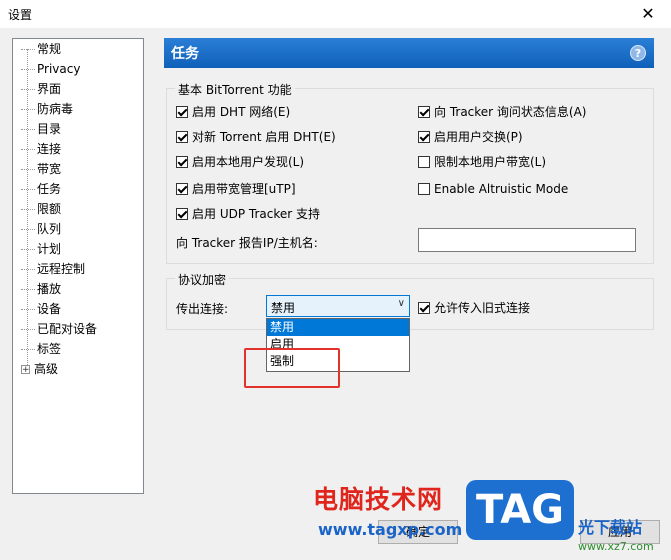 The width and height of the screenshot is (671, 560). What do you see at coordinates (41, 209) in the screenshot?
I see `tree-item-quota: 限额` at bounding box center [41, 209].